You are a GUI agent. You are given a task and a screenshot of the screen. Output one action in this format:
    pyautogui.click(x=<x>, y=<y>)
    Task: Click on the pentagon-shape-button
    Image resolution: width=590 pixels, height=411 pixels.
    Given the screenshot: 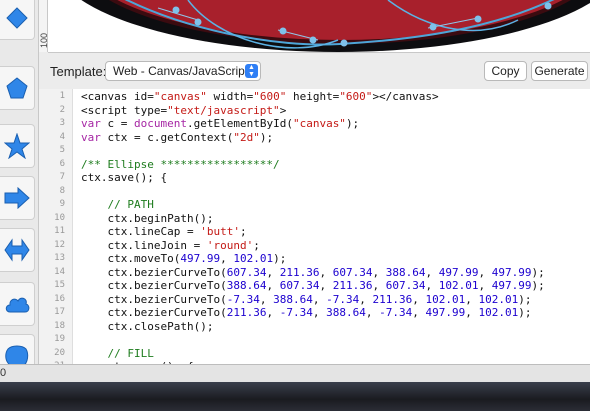 What is the action you would take?
    pyautogui.click(x=17, y=88)
    